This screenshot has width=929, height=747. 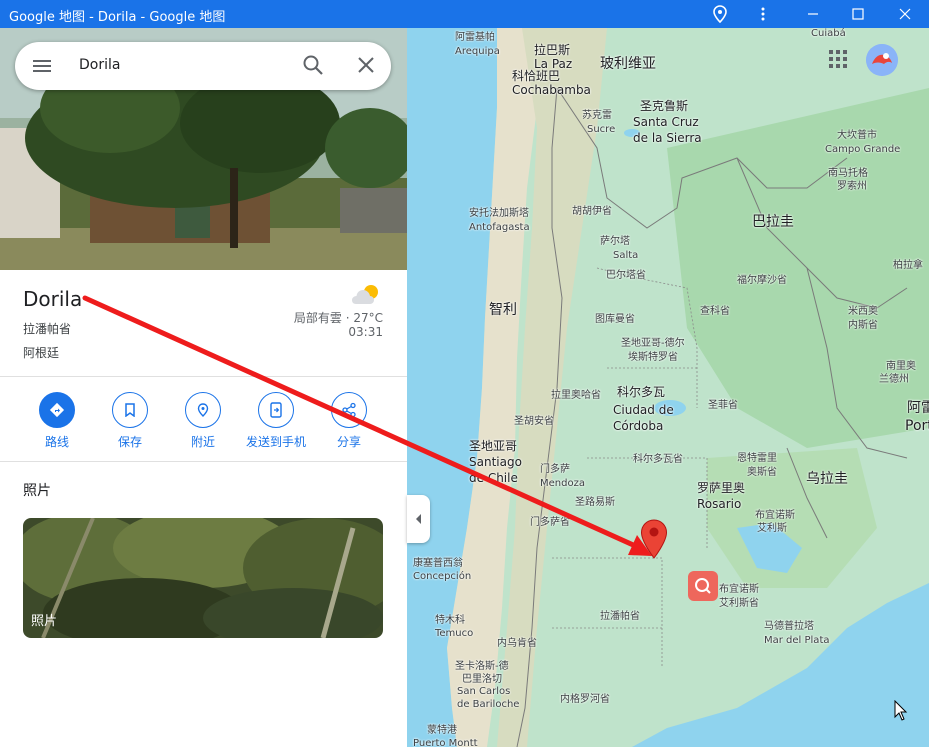 I want to click on map-label: 南马托格, so click(x=848, y=173).